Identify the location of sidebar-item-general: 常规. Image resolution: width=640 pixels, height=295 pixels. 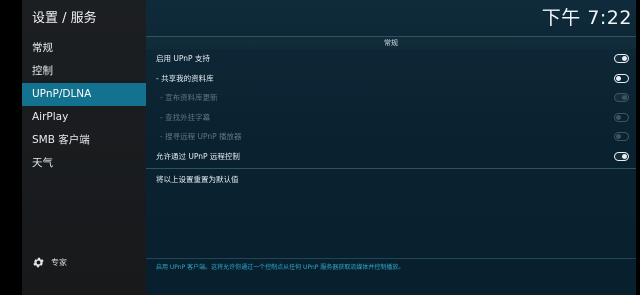
(84, 48).